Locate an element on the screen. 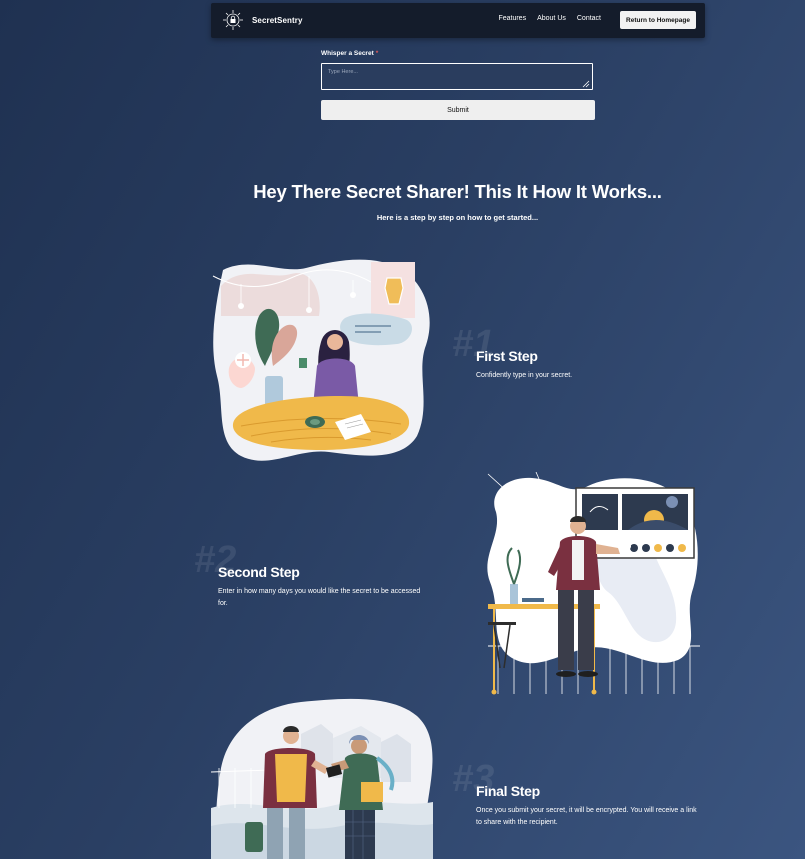 The width and height of the screenshot is (805, 859). nav-links: Features About Us Contact is located at coordinates (549, 18).